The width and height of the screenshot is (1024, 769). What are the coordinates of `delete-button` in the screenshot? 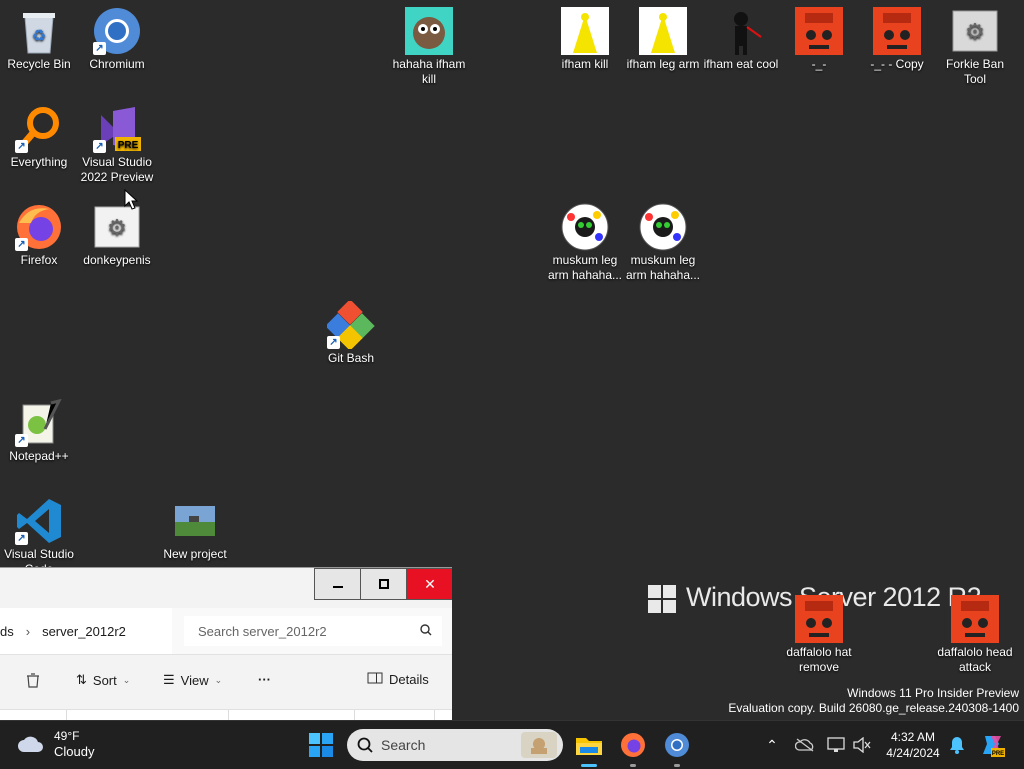 It's located at (33, 680).